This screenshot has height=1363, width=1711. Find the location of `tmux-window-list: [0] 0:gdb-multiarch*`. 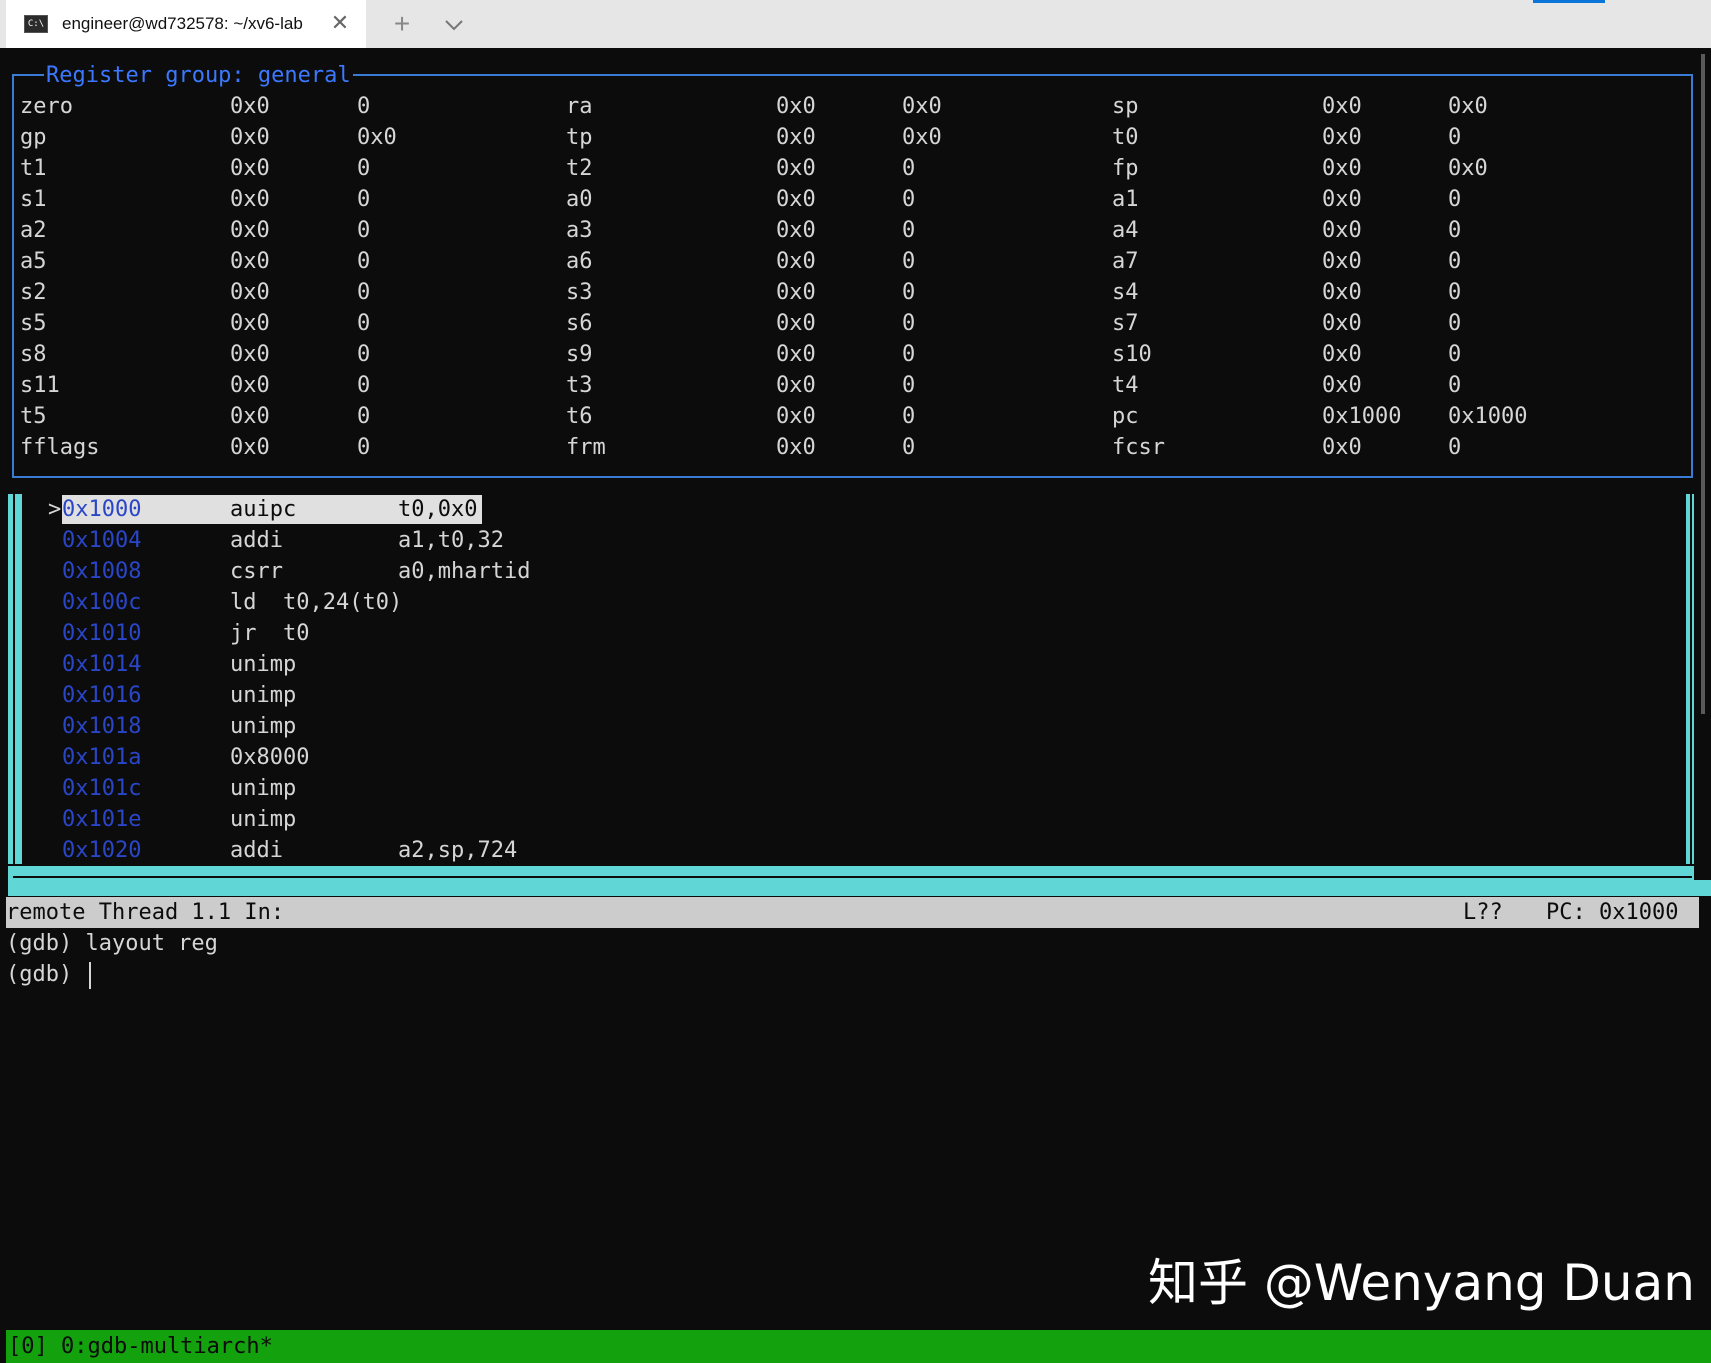

tmux-window-list: [0] 0:gdb-multiarch* is located at coordinates (140, 1346).